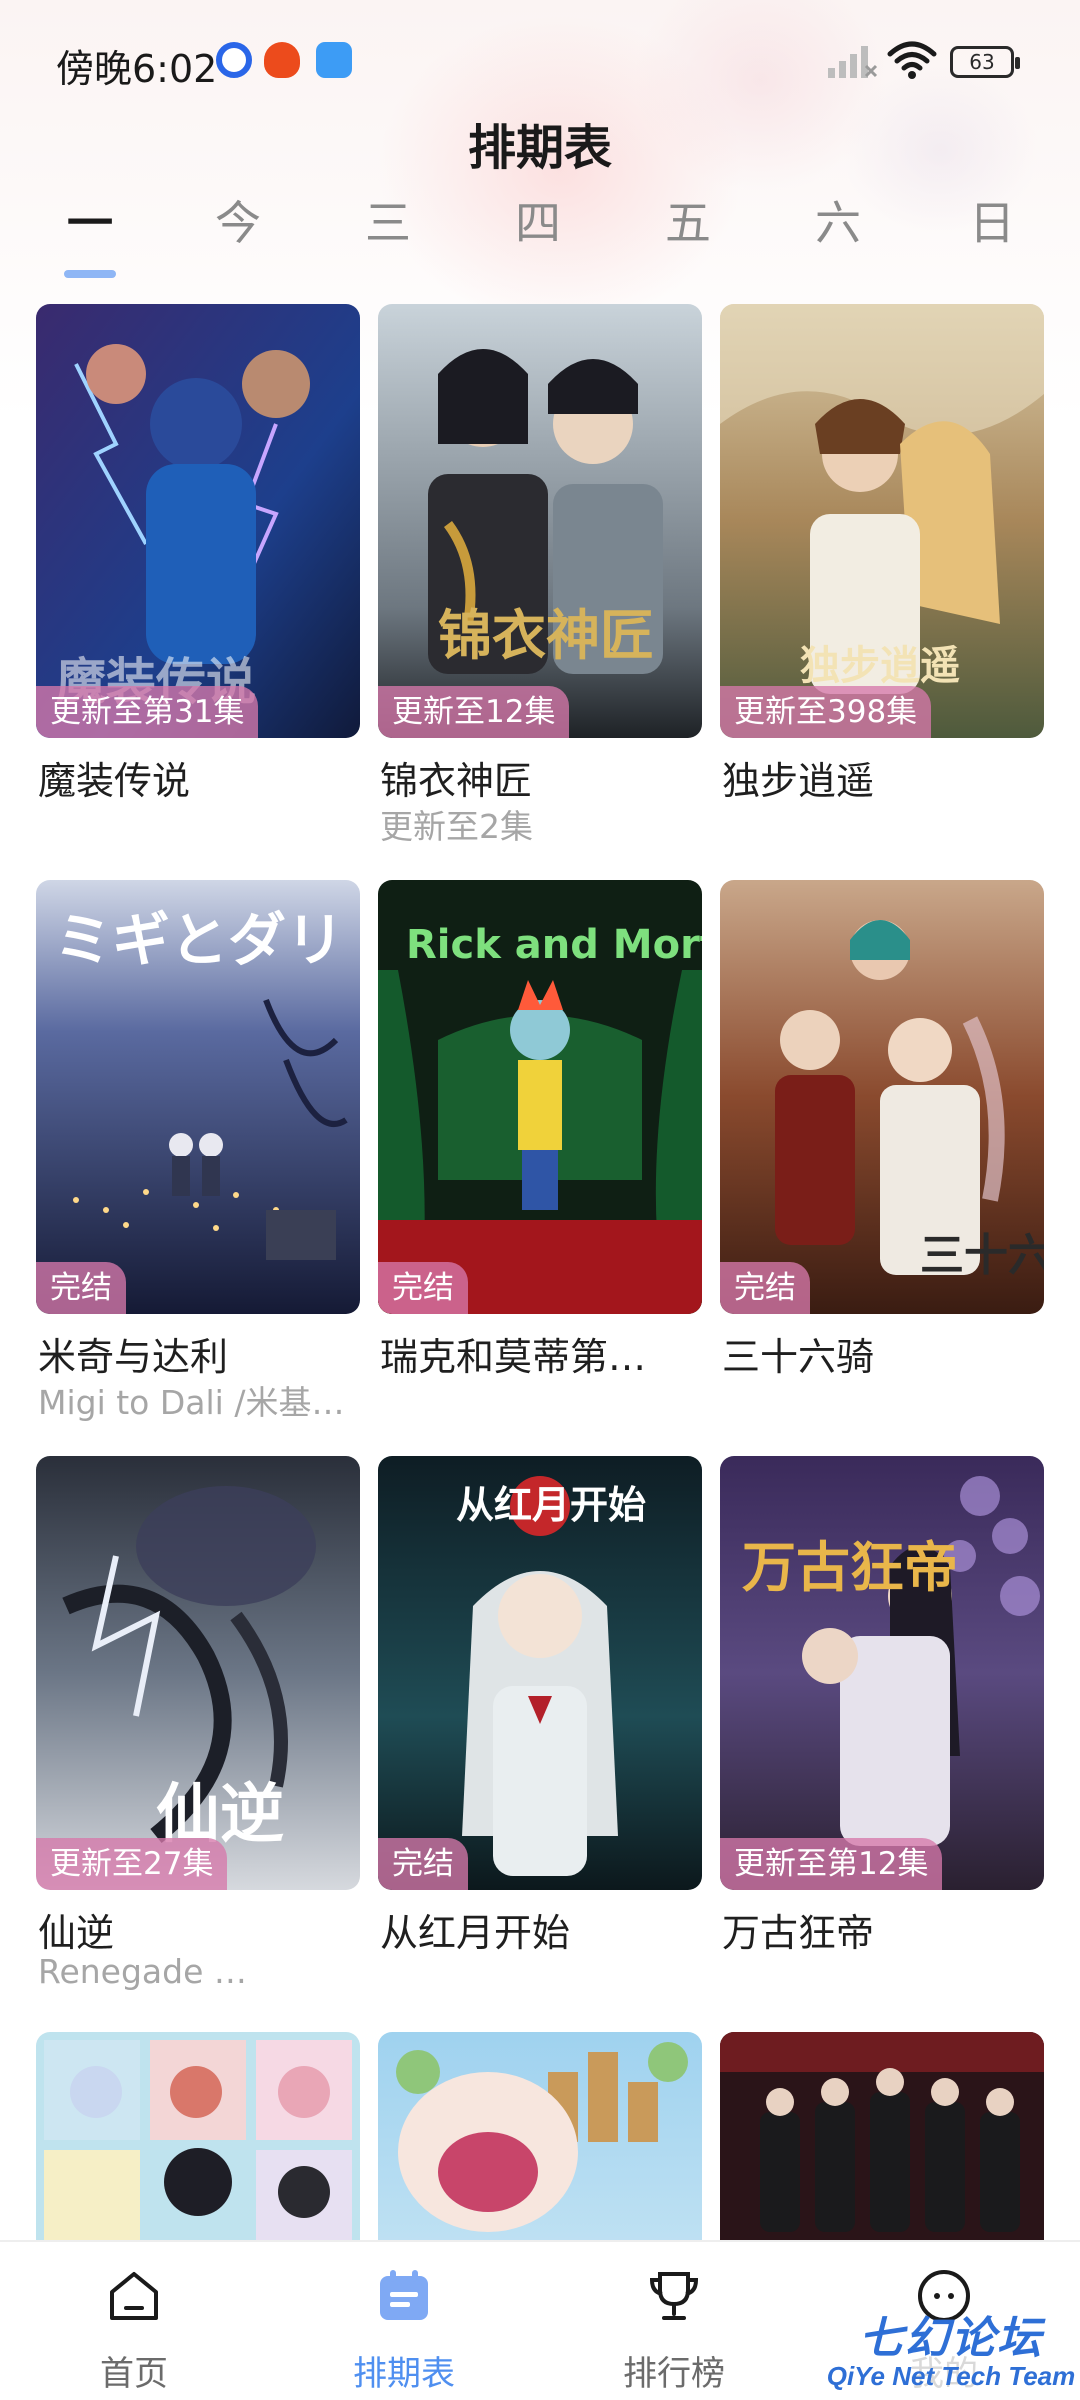 This screenshot has height=2400, width=1080. What do you see at coordinates (198, 1929) in the screenshot?
I see `card-title: 仙逆` at bounding box center [198, 1929].